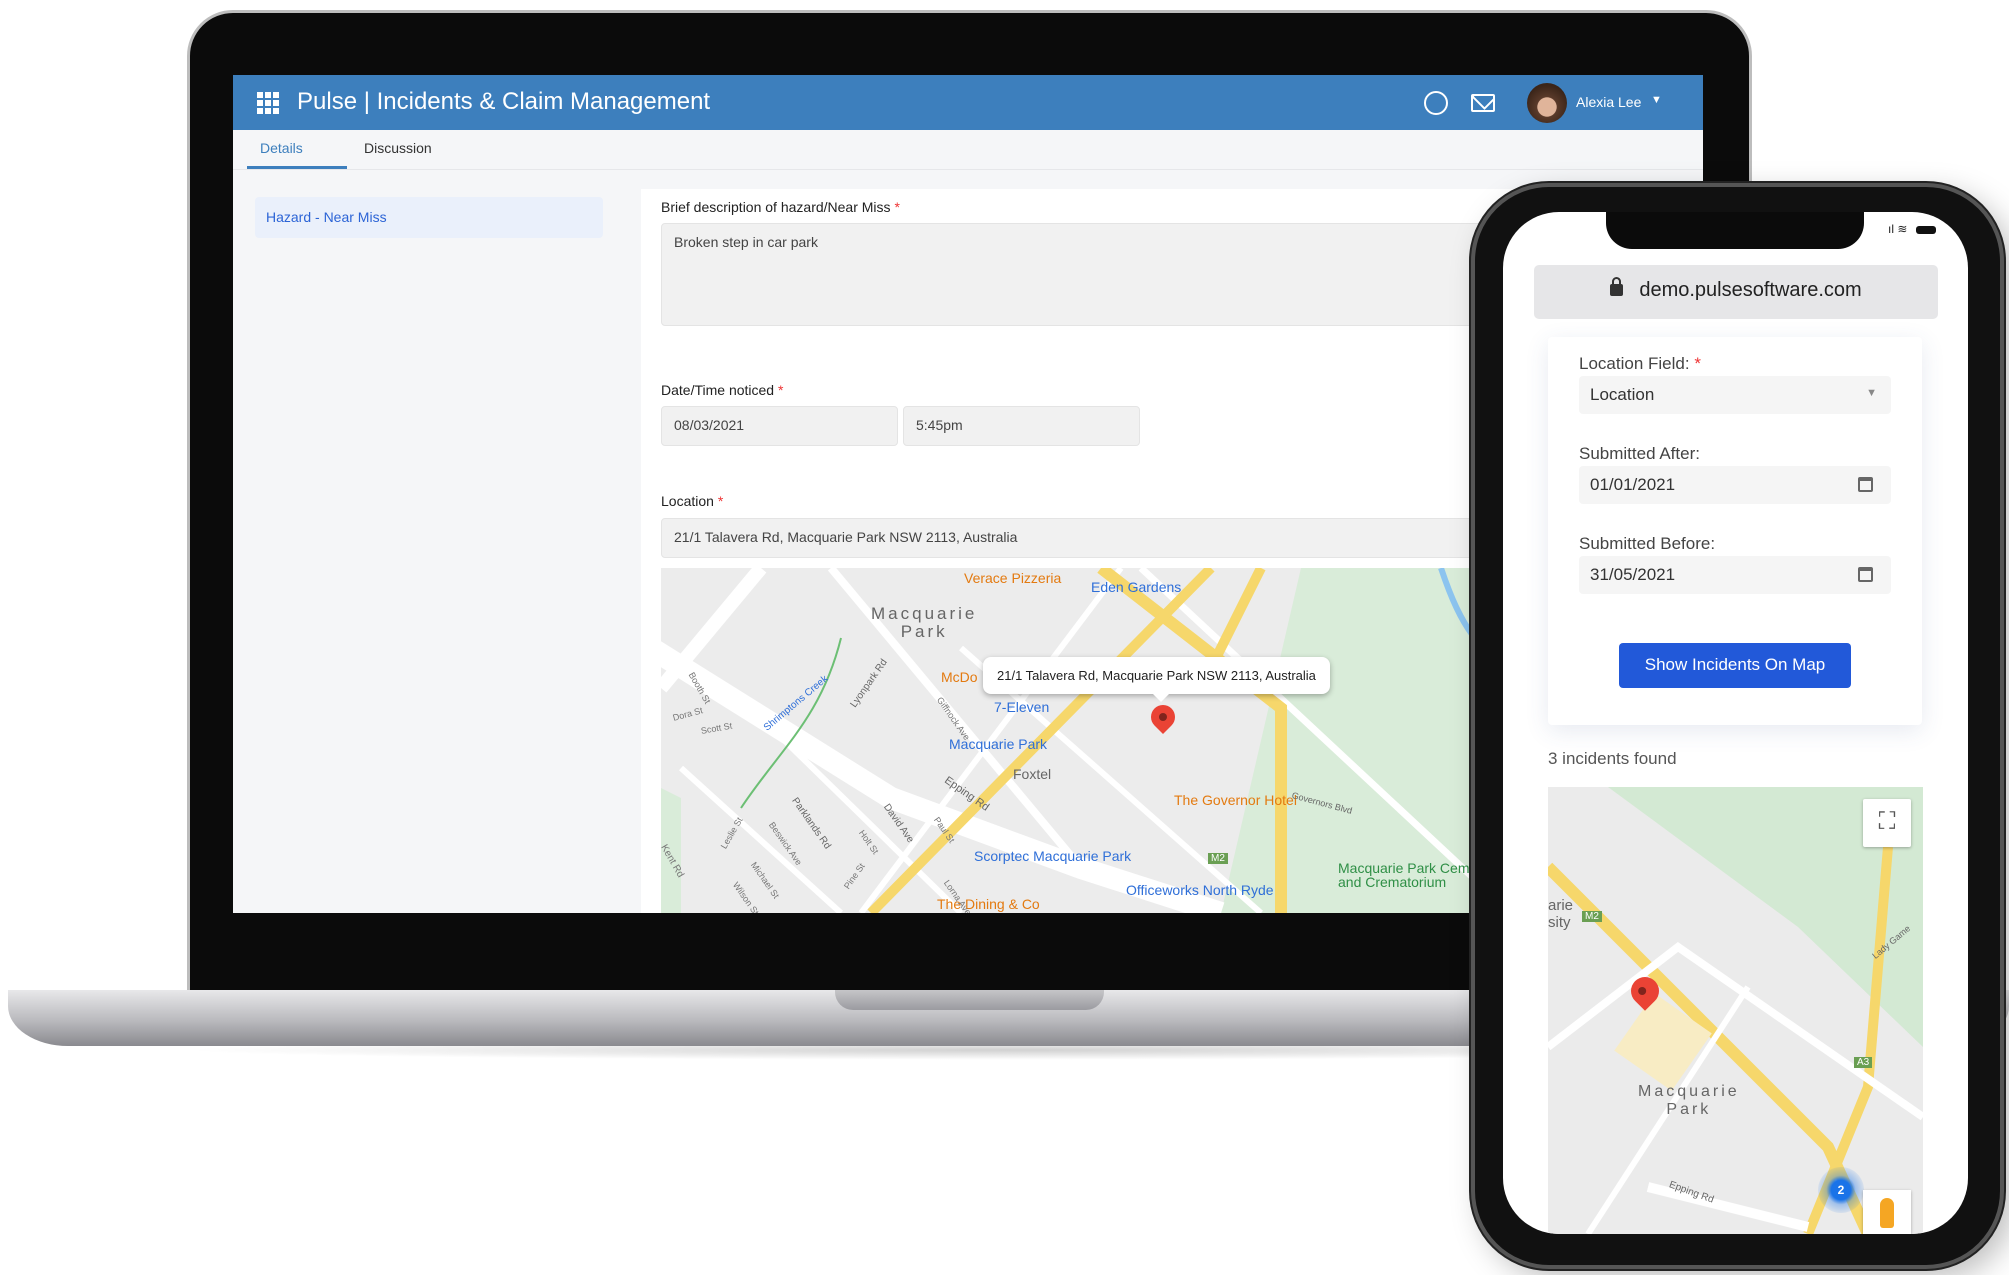 The height and width of the screenshot is (1275, 2009). Describe the element at coordinates (1547, 103) in the screenshot. I see `avatar` at that location.